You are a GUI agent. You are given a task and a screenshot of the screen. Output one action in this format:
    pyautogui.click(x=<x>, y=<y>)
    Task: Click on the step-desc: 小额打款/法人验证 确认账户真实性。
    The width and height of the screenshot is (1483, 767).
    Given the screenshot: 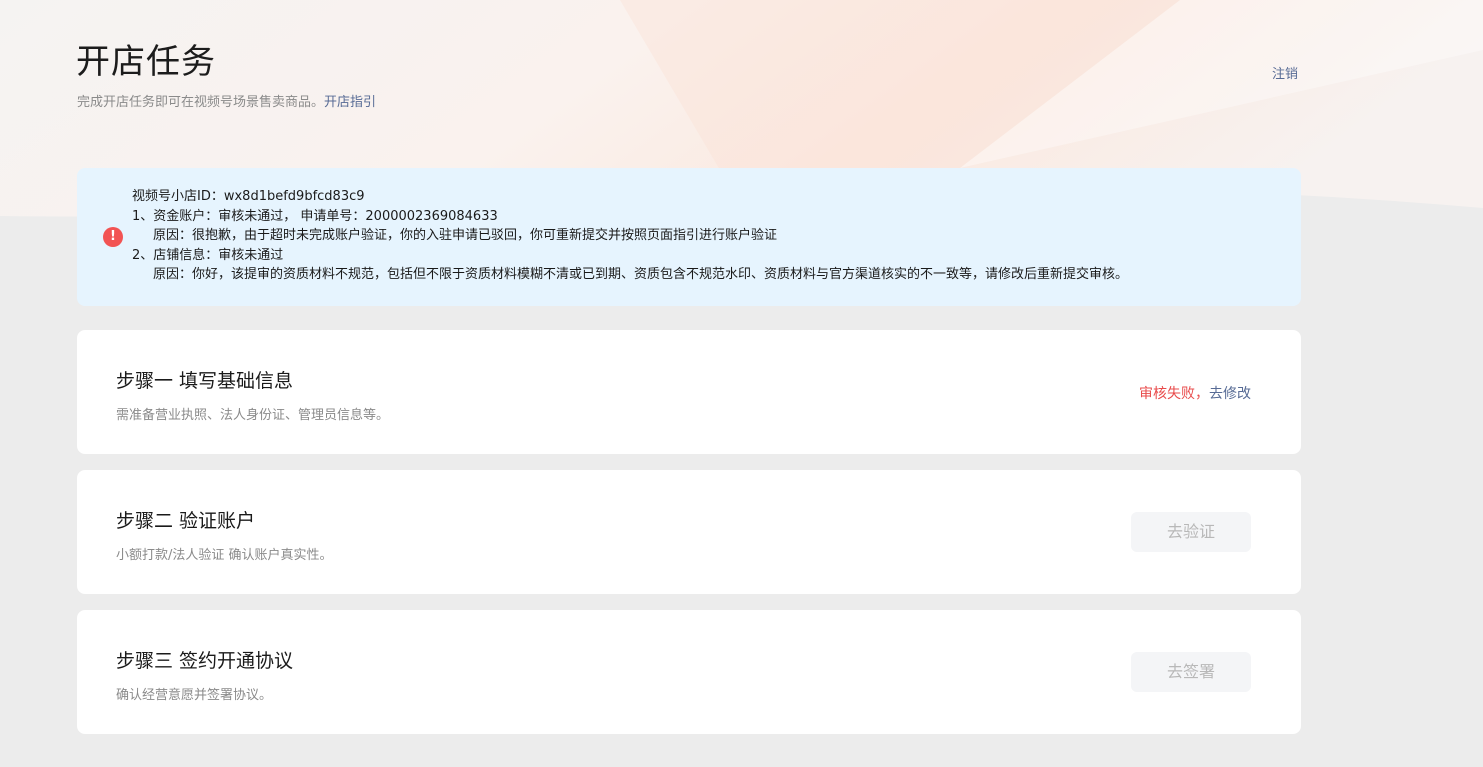 What is the action you would take?
    pyautogui.click(x=224, y=555)
    